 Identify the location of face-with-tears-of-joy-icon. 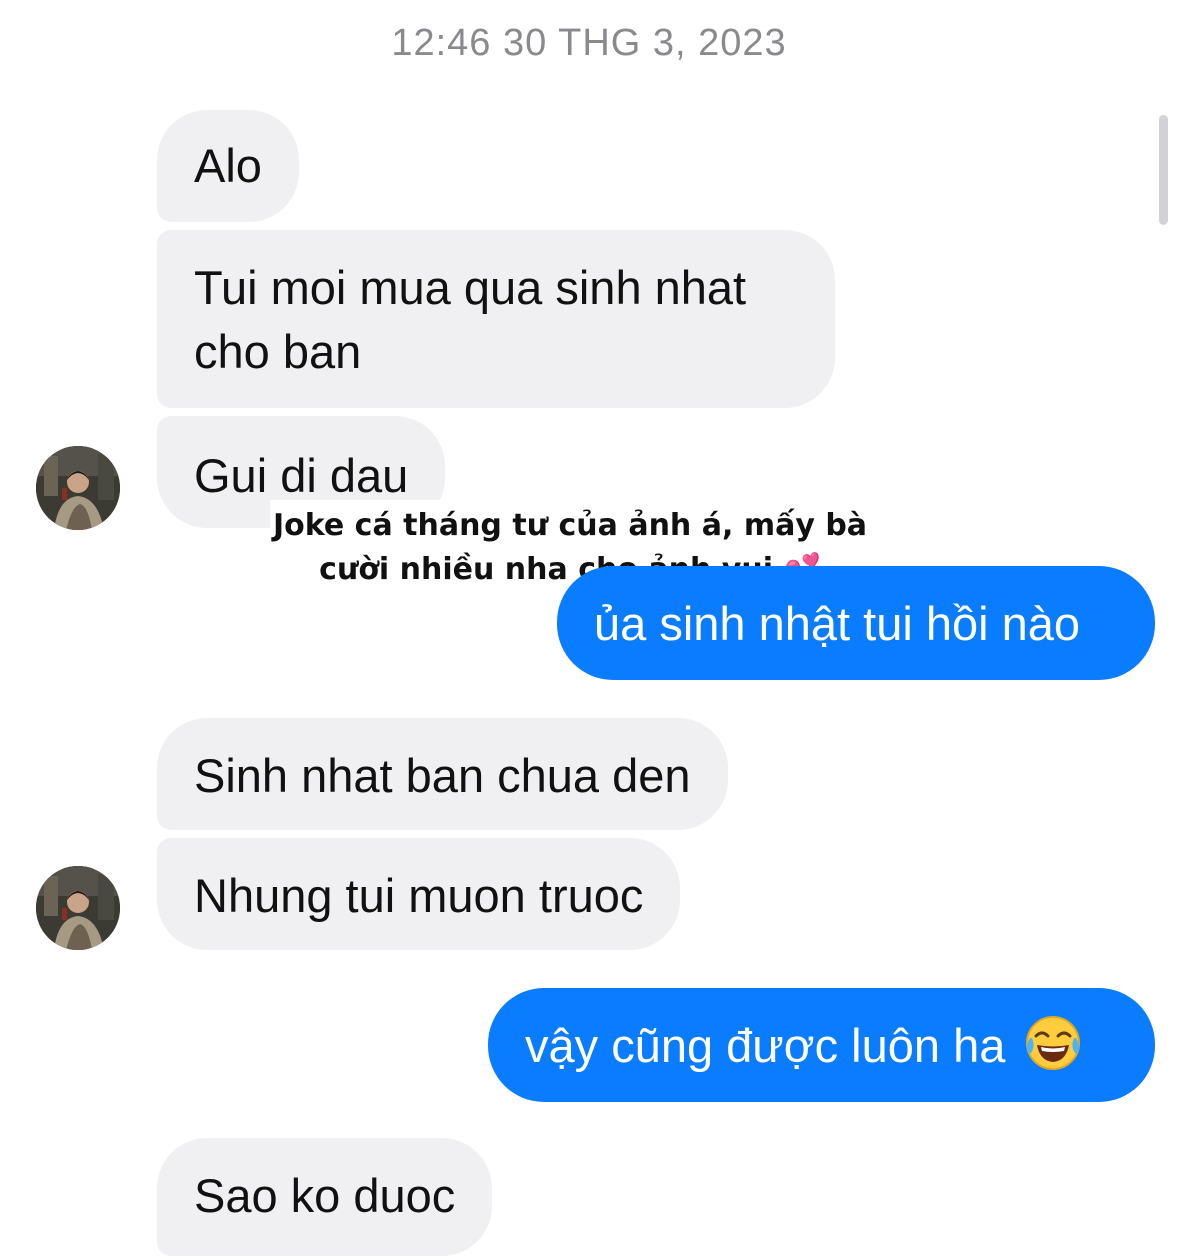
(1053, 1043).